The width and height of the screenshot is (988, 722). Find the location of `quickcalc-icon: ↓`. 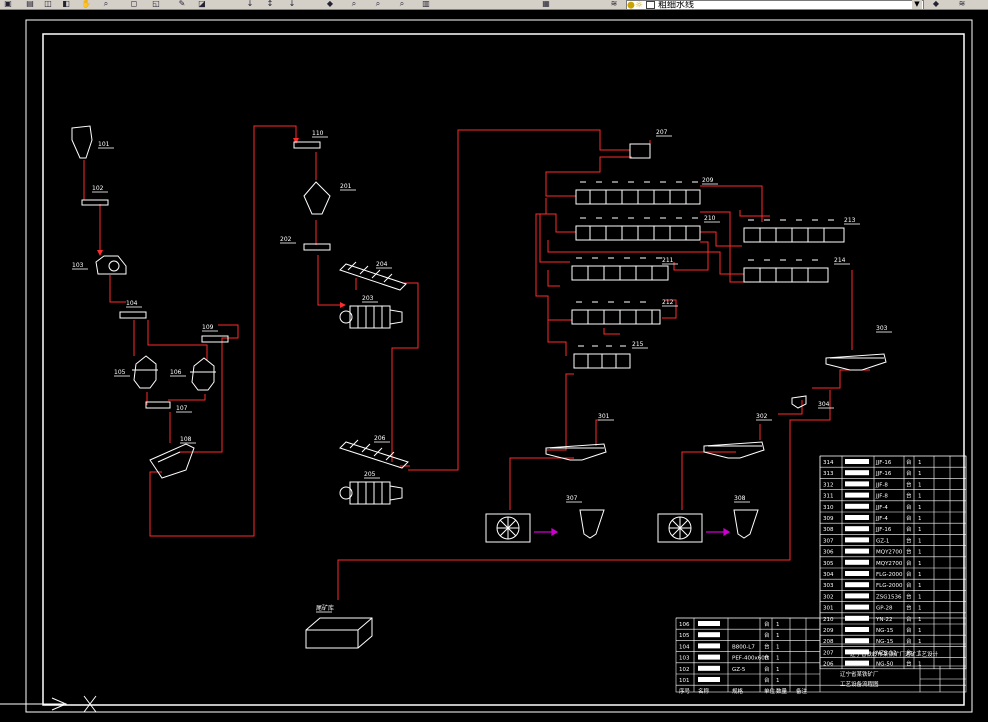

quickcalc-icon: ↓ is located at coordinates (292, 4).